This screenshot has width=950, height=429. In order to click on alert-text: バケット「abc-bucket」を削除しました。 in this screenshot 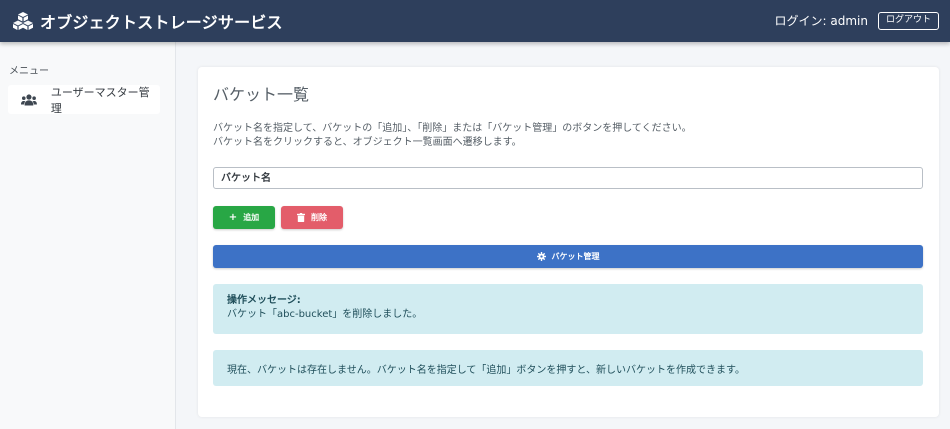, I will do `click(325, 314)`.